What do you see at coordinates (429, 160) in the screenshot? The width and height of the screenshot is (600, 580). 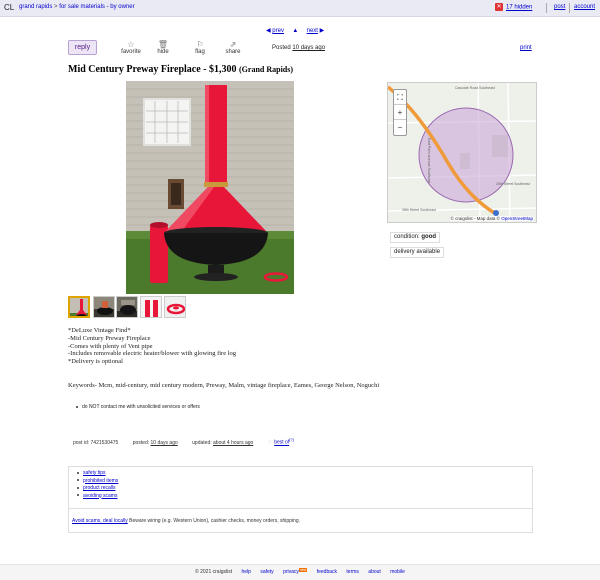 I see `map-road-label-4: East Paris Avenue Southeast` at bounding box center [429, 160].